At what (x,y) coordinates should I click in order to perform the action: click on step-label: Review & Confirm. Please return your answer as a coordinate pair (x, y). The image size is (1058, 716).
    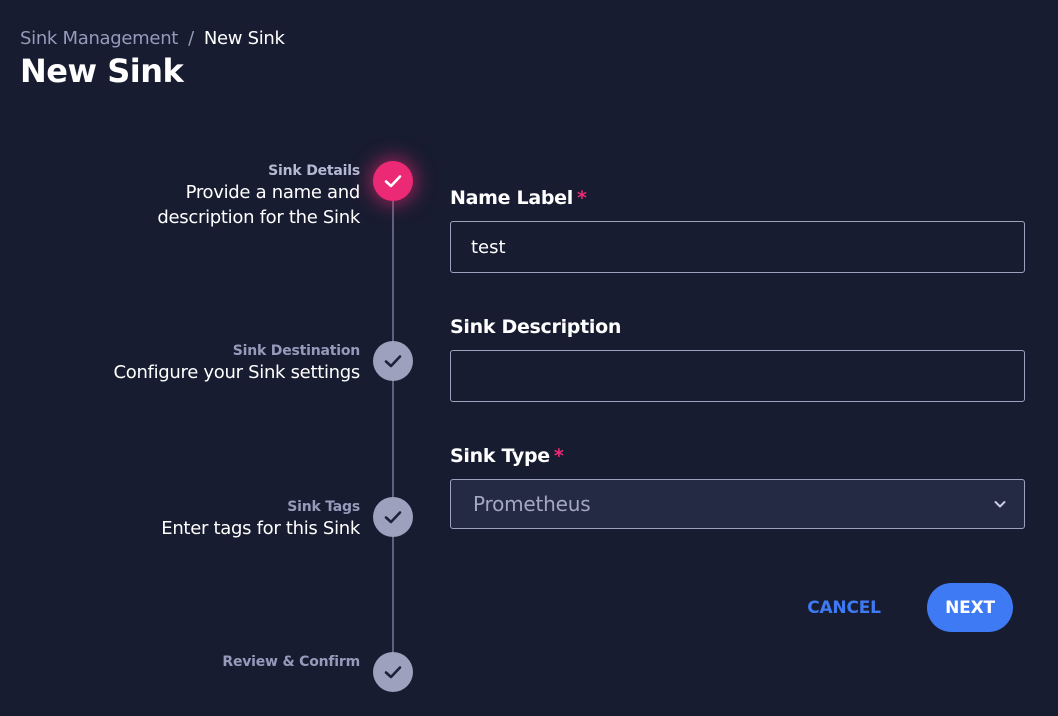
    Looking at the image, I should click on (291, 662).